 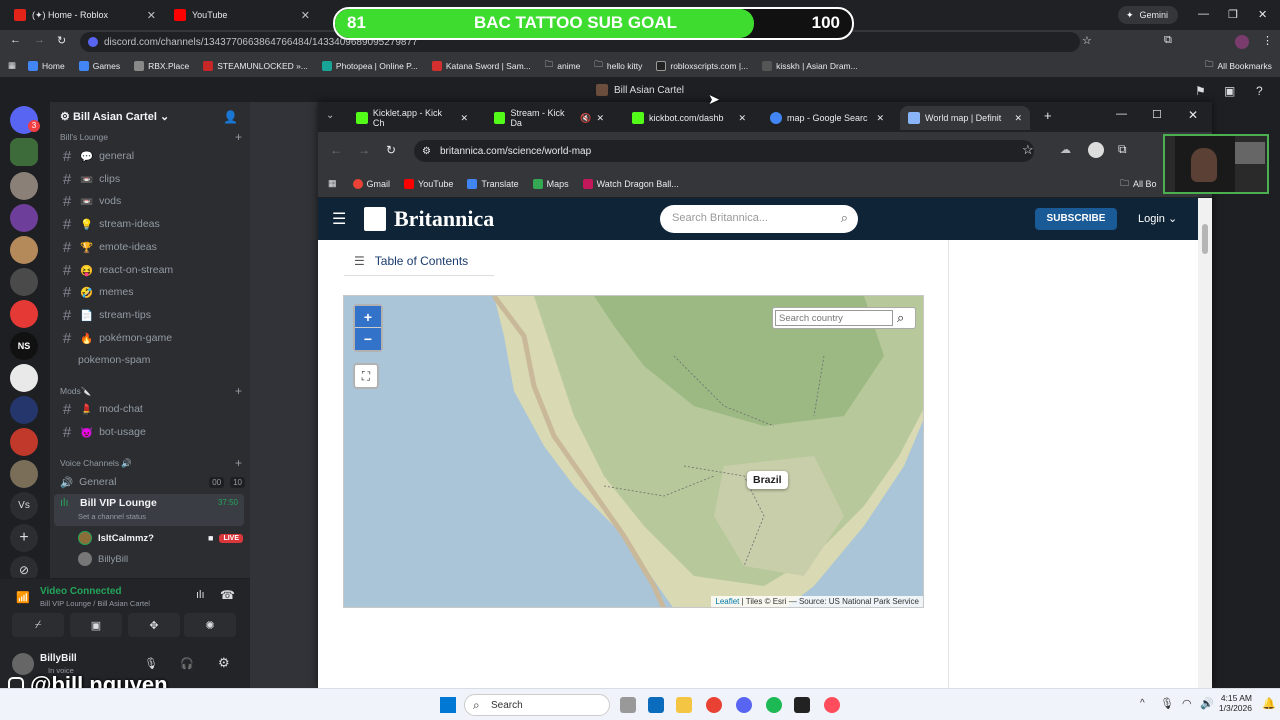 What do you see at coordinates (23, 597) in the screenshot?
I see `signal-icon: 📶` at bounding box center [23, 597].